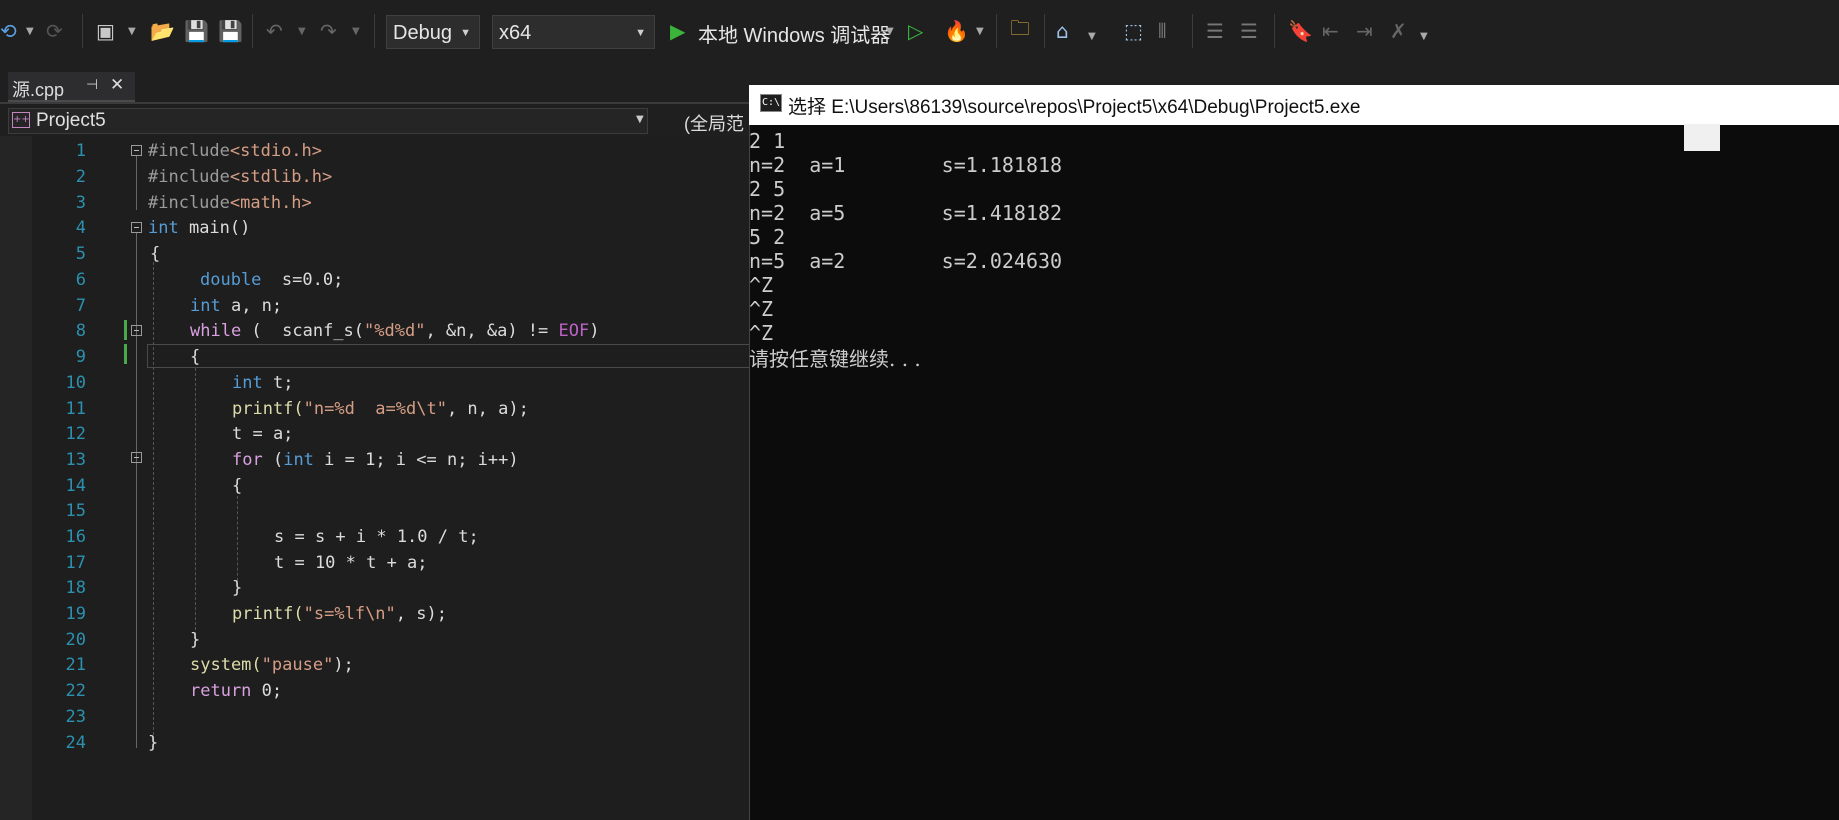  Describe the element at coordinates (162, 31) in the screenshot. I see `open-folder-icon: 📂` at that location.